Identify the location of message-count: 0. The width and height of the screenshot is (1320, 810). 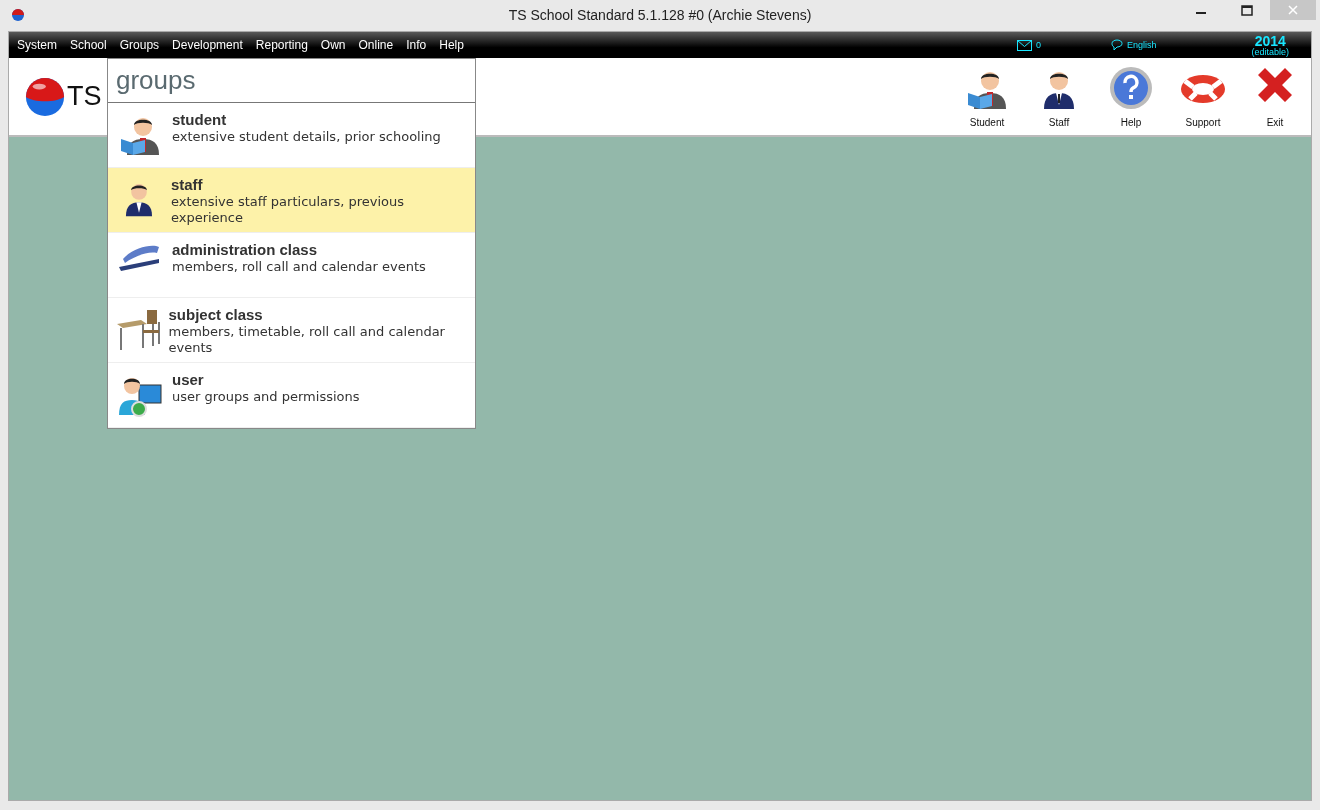
(1038, 45).